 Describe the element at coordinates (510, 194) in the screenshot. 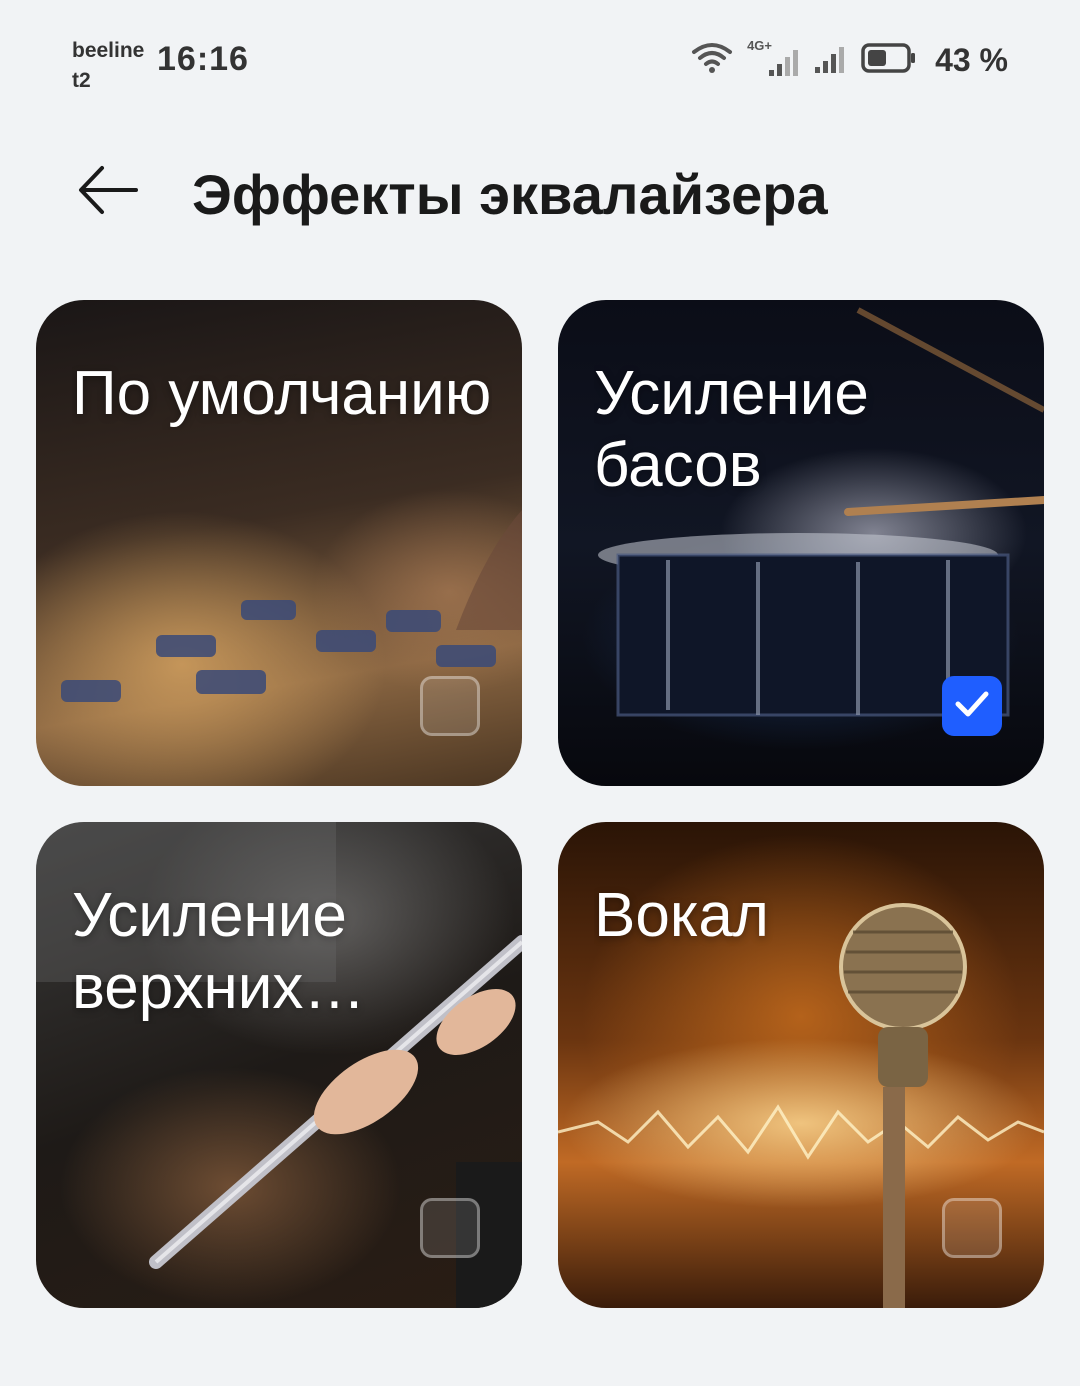

I see `page-title: Эффекты эквалайзера` at that location.